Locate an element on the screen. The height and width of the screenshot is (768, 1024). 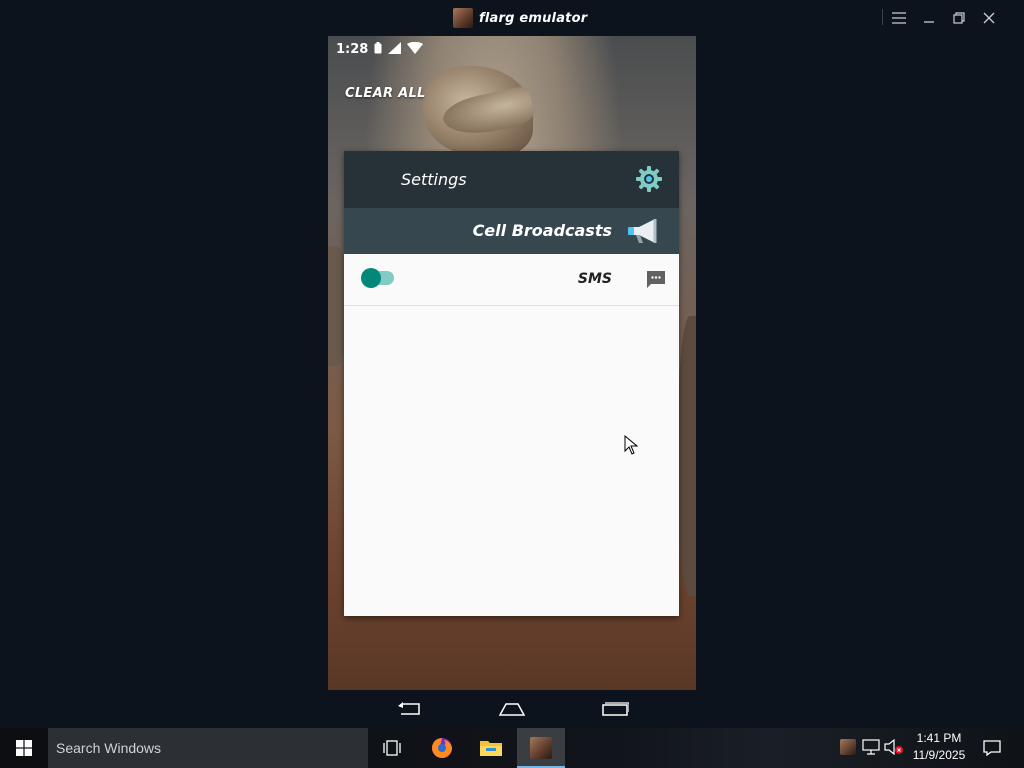
cell-broadcasts-label: Cell Broadcasts is located at coordinates (542, 230).